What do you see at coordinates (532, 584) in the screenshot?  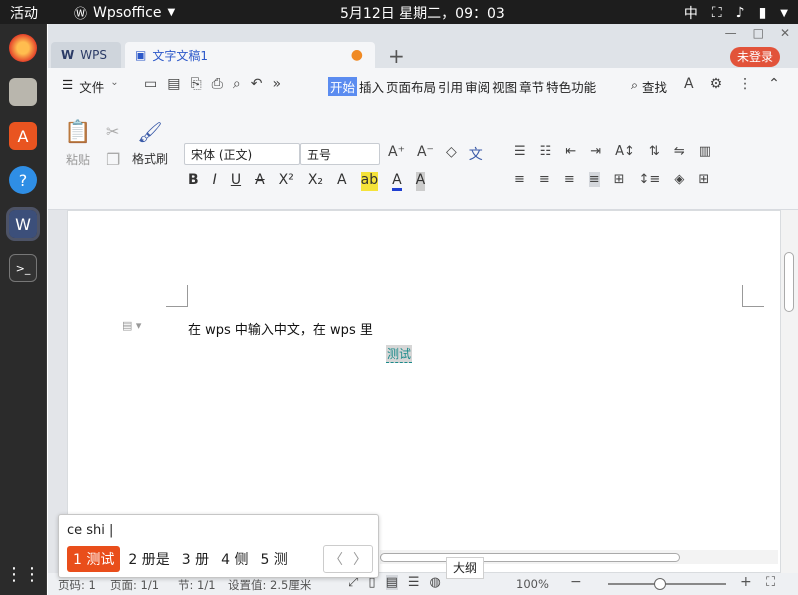 I see `zoom-level: 100%` at bounding box center [532, 584].